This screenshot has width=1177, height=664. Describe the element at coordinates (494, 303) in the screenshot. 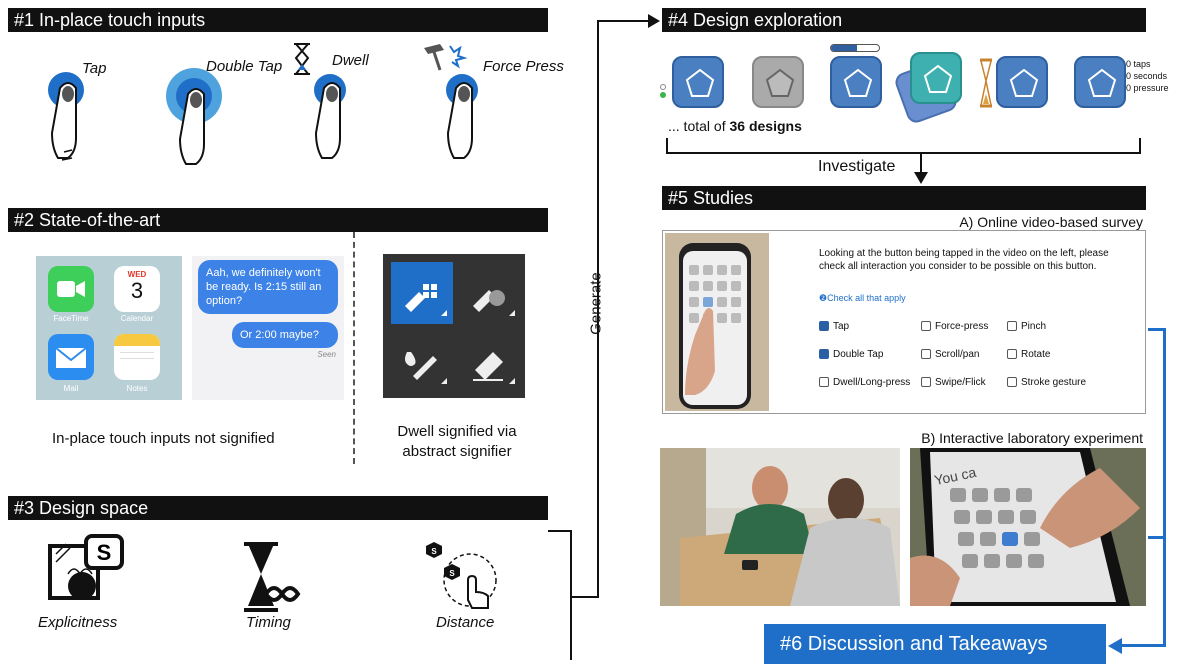

I see `smudge-brush-icon` at that location.